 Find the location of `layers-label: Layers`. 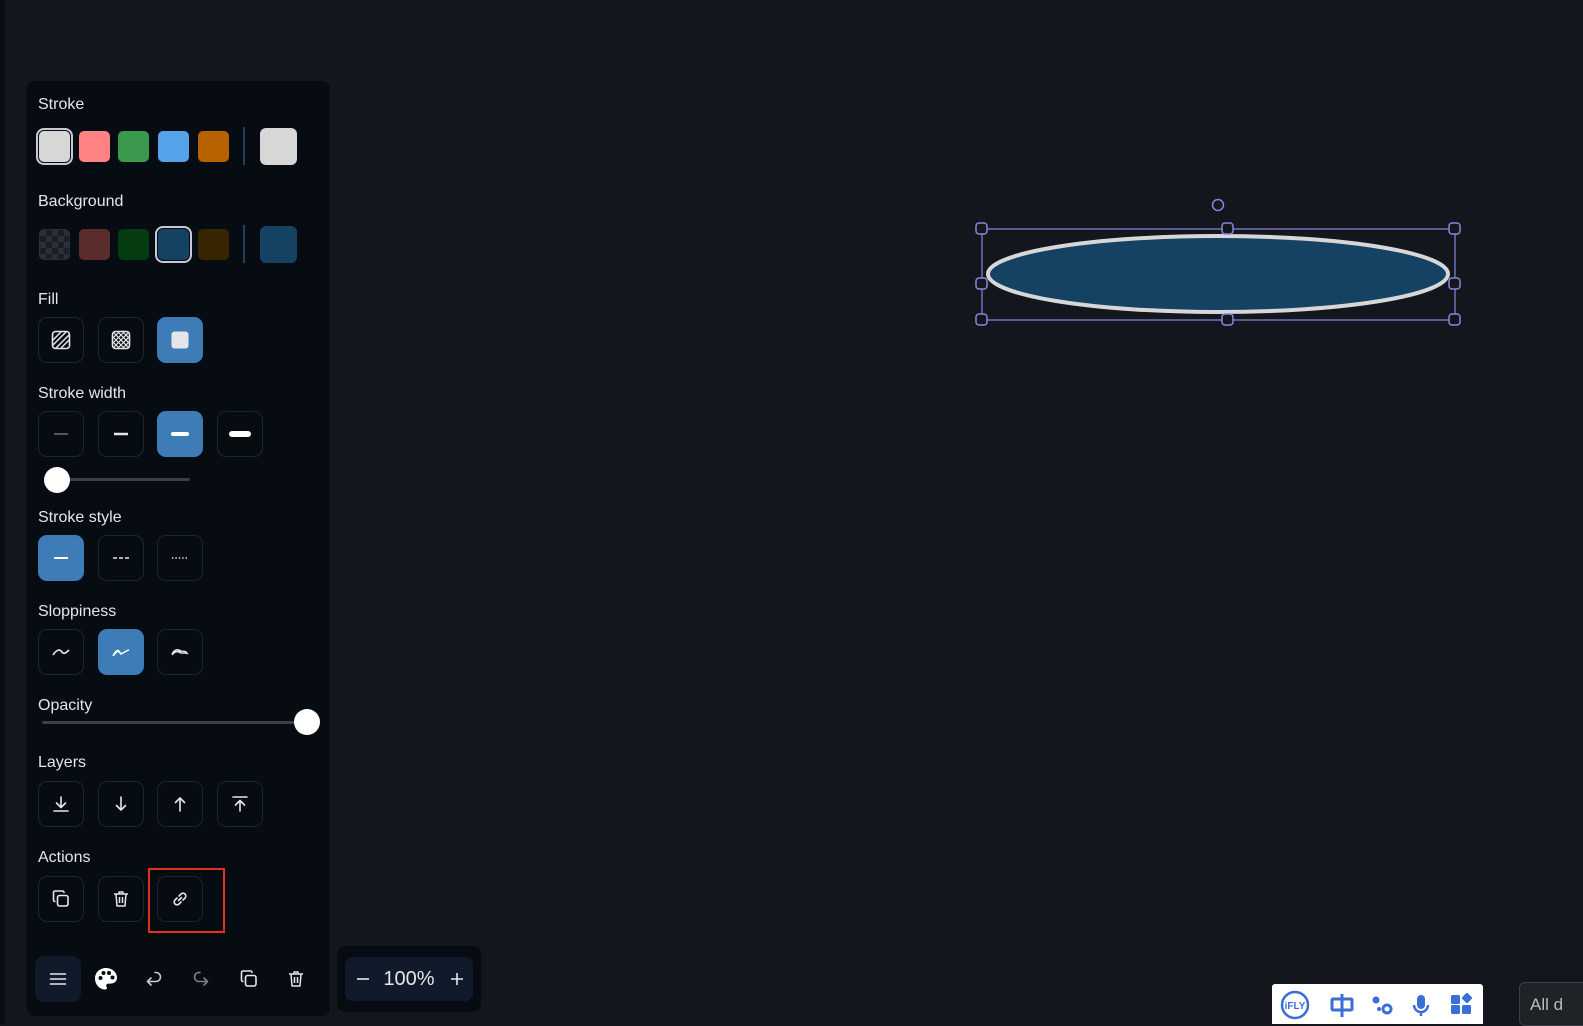

layers-label: Layers is located at coordinates (62, 762).